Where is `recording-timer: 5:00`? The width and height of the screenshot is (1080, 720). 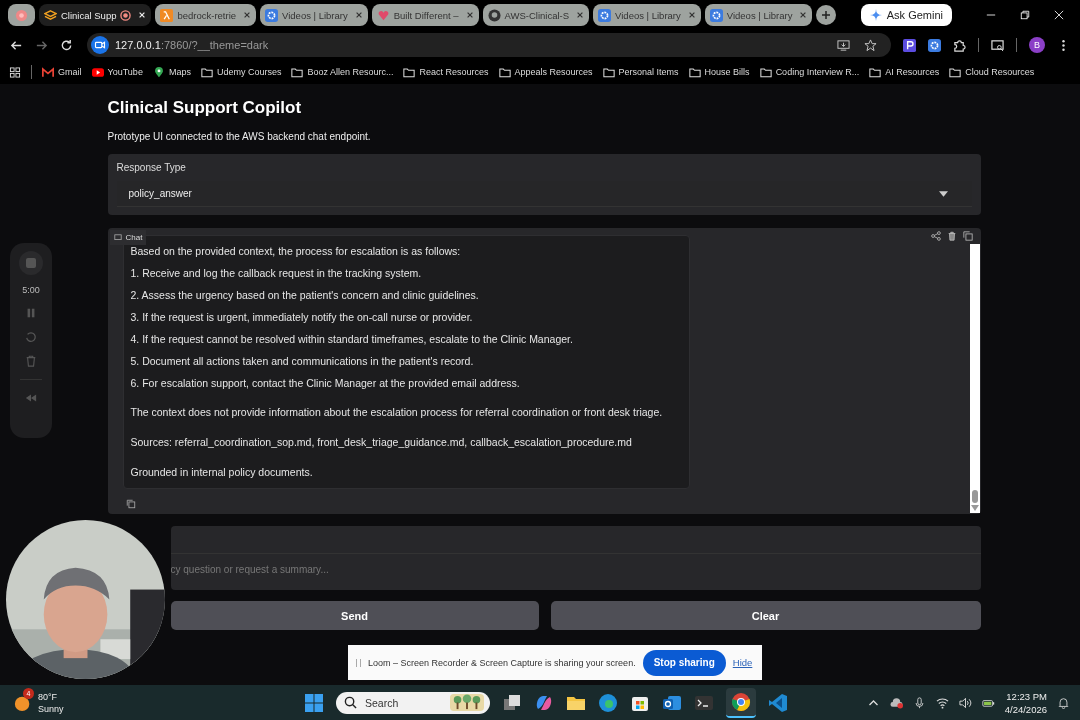 recording-timer: 5:00 is located at coordinates (31, 290).